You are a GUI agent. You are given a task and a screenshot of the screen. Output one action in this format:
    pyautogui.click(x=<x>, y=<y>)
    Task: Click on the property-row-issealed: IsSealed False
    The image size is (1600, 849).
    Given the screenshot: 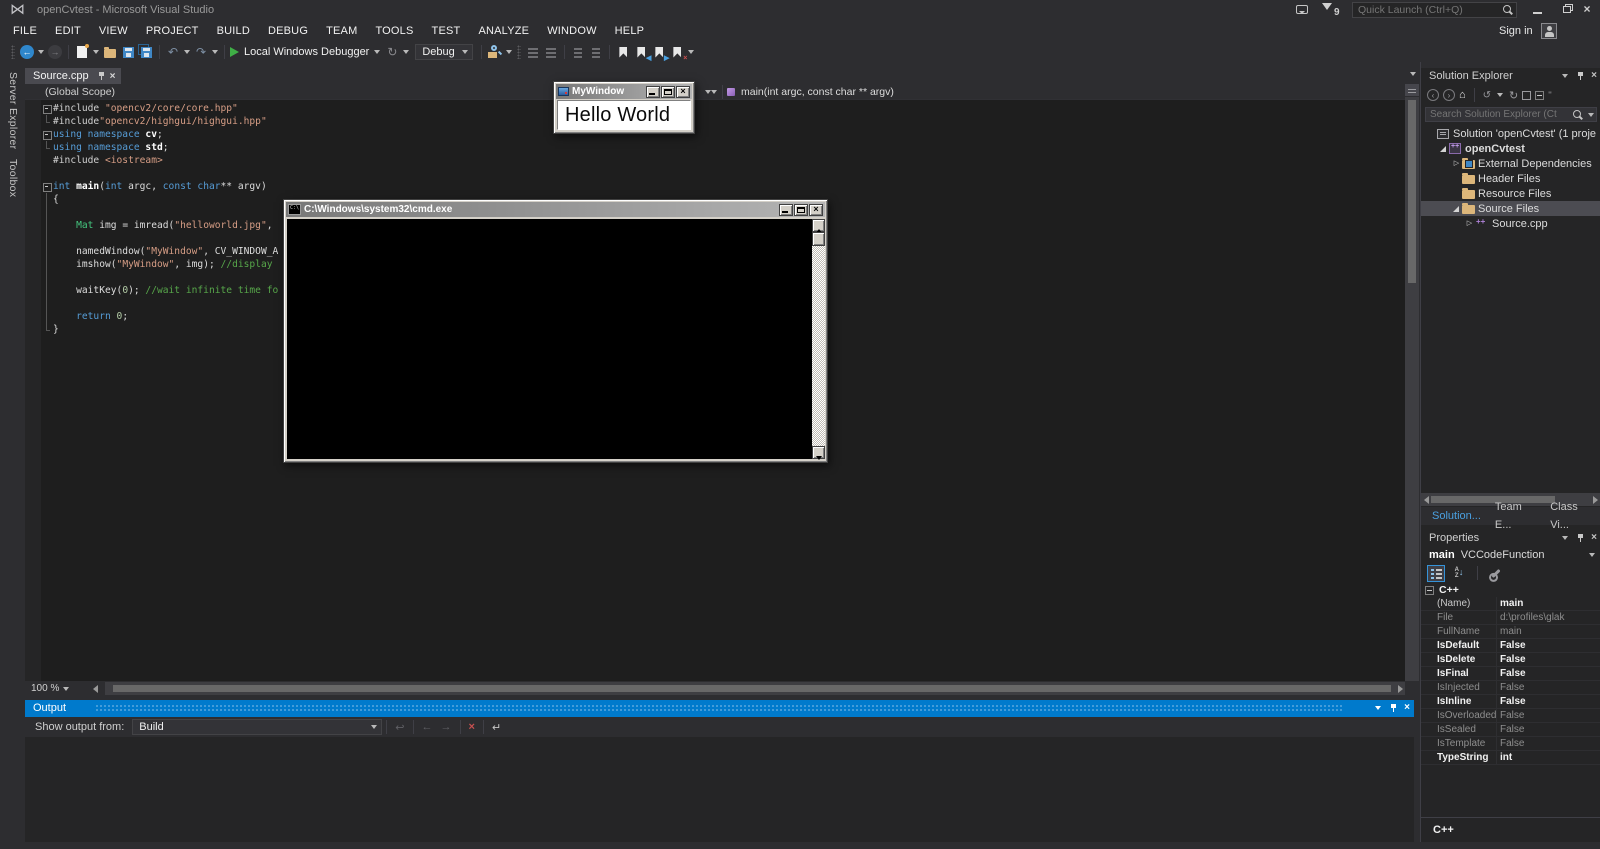 What is the action you would take?
    pyautogui.click(x=1510, y=730)
    